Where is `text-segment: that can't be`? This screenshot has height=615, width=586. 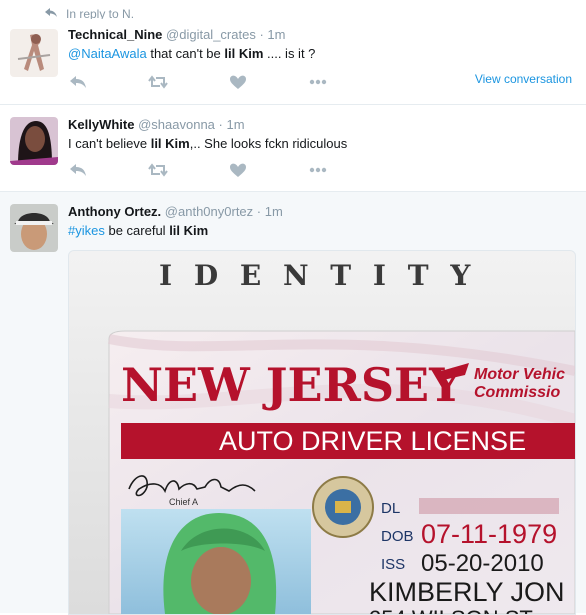
text-segment: that can't be is located at coordinates (185, 53).